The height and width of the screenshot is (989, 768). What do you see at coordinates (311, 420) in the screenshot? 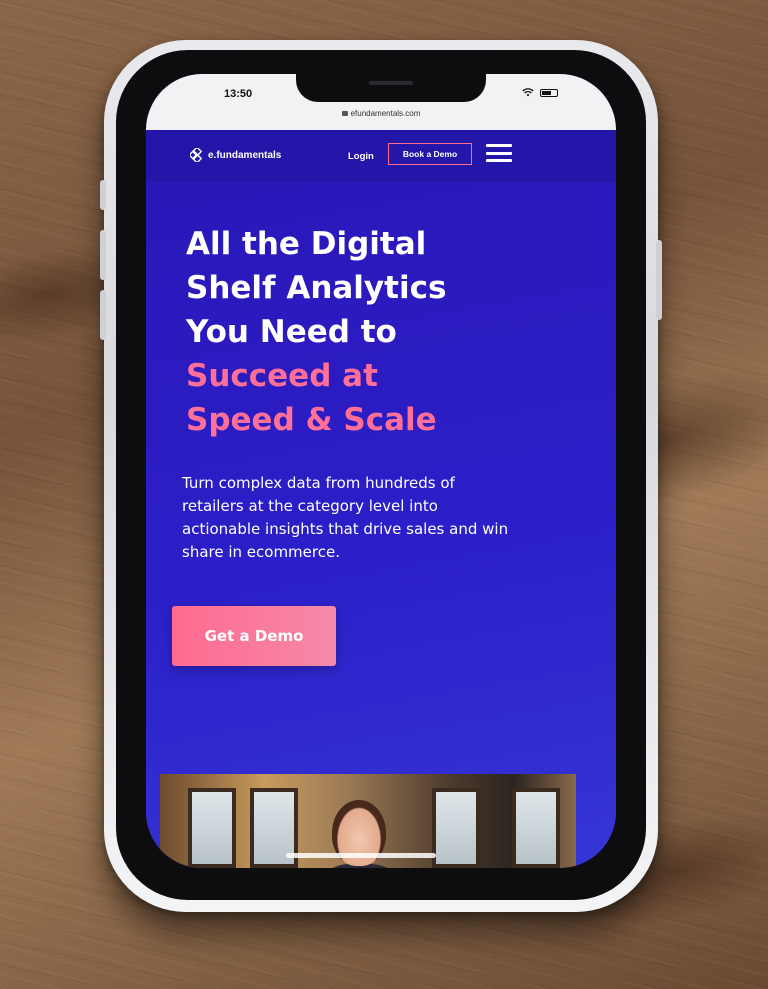
I see `hero-title-accent-line: Speed & Scale` at bounding box center [311, 420].